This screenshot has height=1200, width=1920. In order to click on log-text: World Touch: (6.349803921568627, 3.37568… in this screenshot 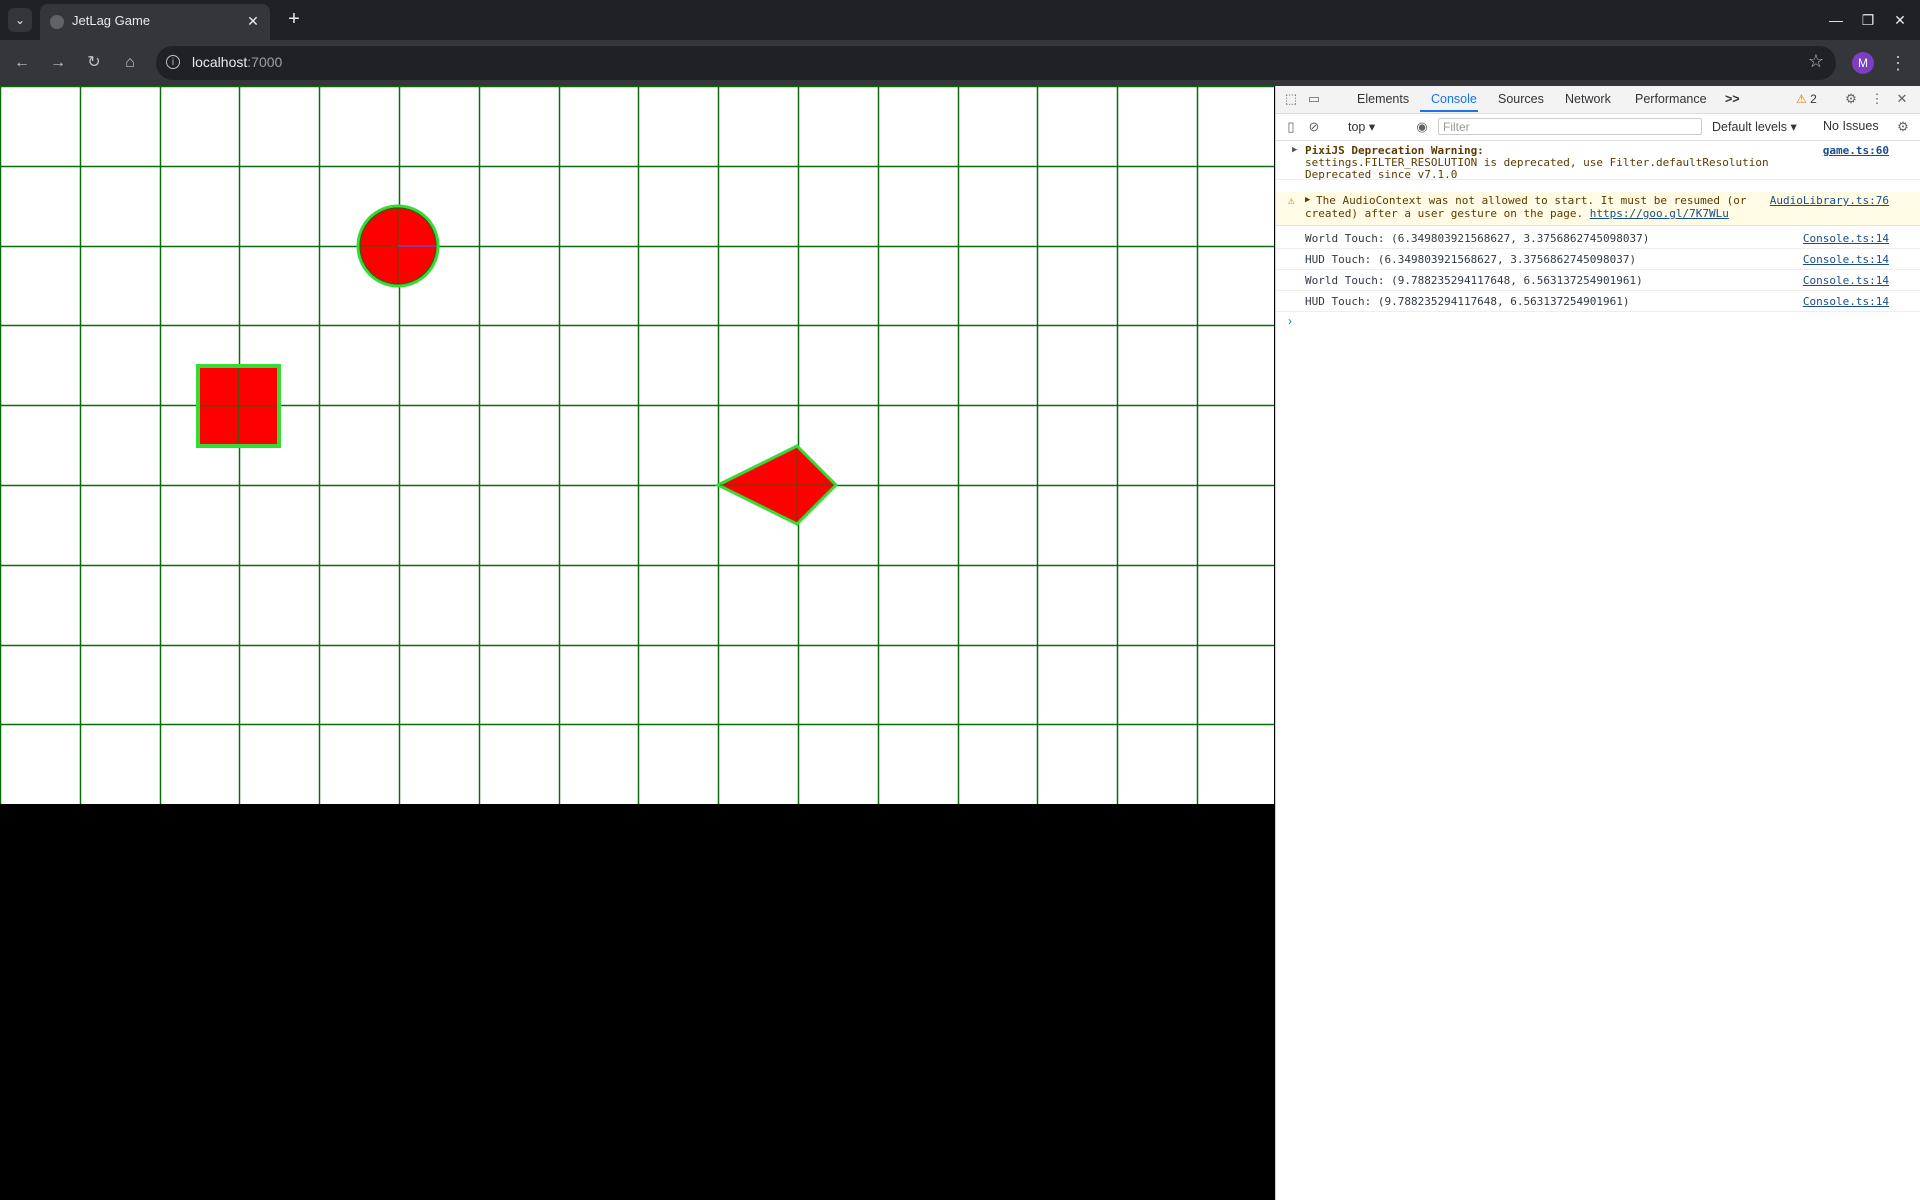, I will do `click(1477, 238)`.